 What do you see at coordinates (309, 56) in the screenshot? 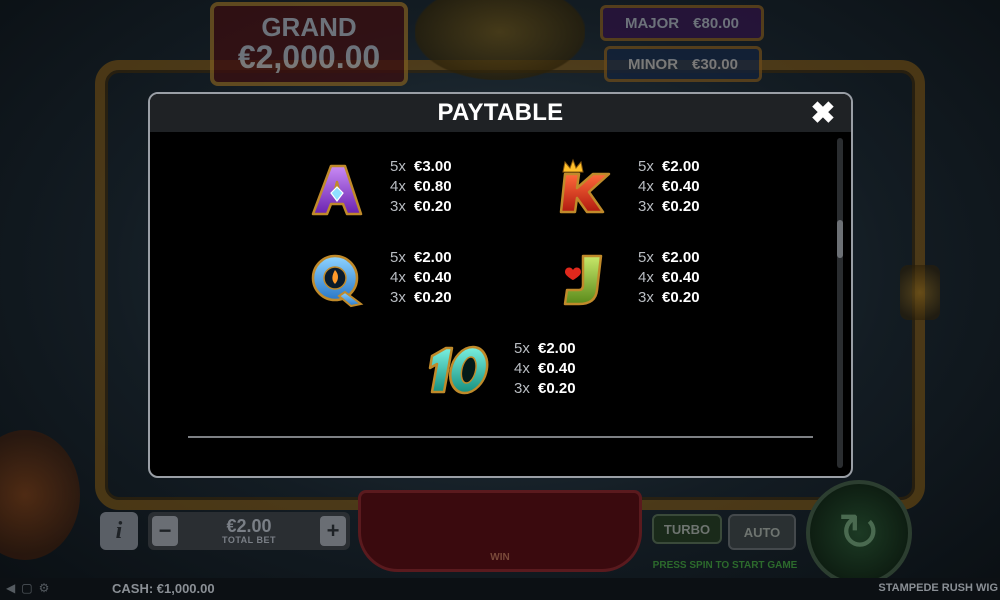
I see `grand-jackpot-value: €2,000.00` at bounding box center [309, 56].